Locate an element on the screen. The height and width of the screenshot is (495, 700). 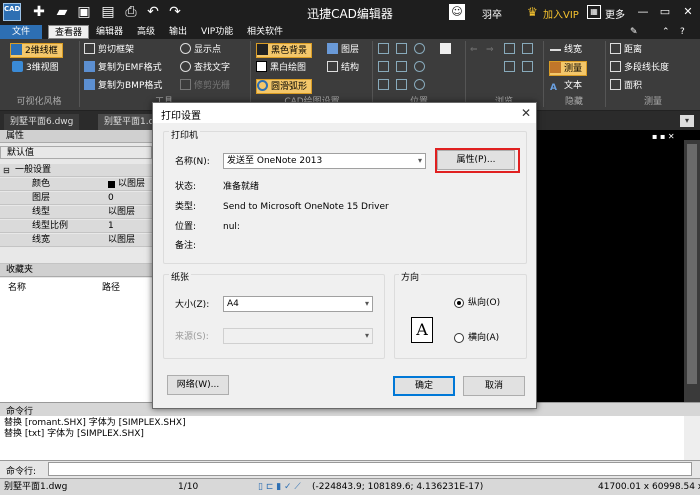
paper-source-select: ▾ is located at coordinates (298, 336).